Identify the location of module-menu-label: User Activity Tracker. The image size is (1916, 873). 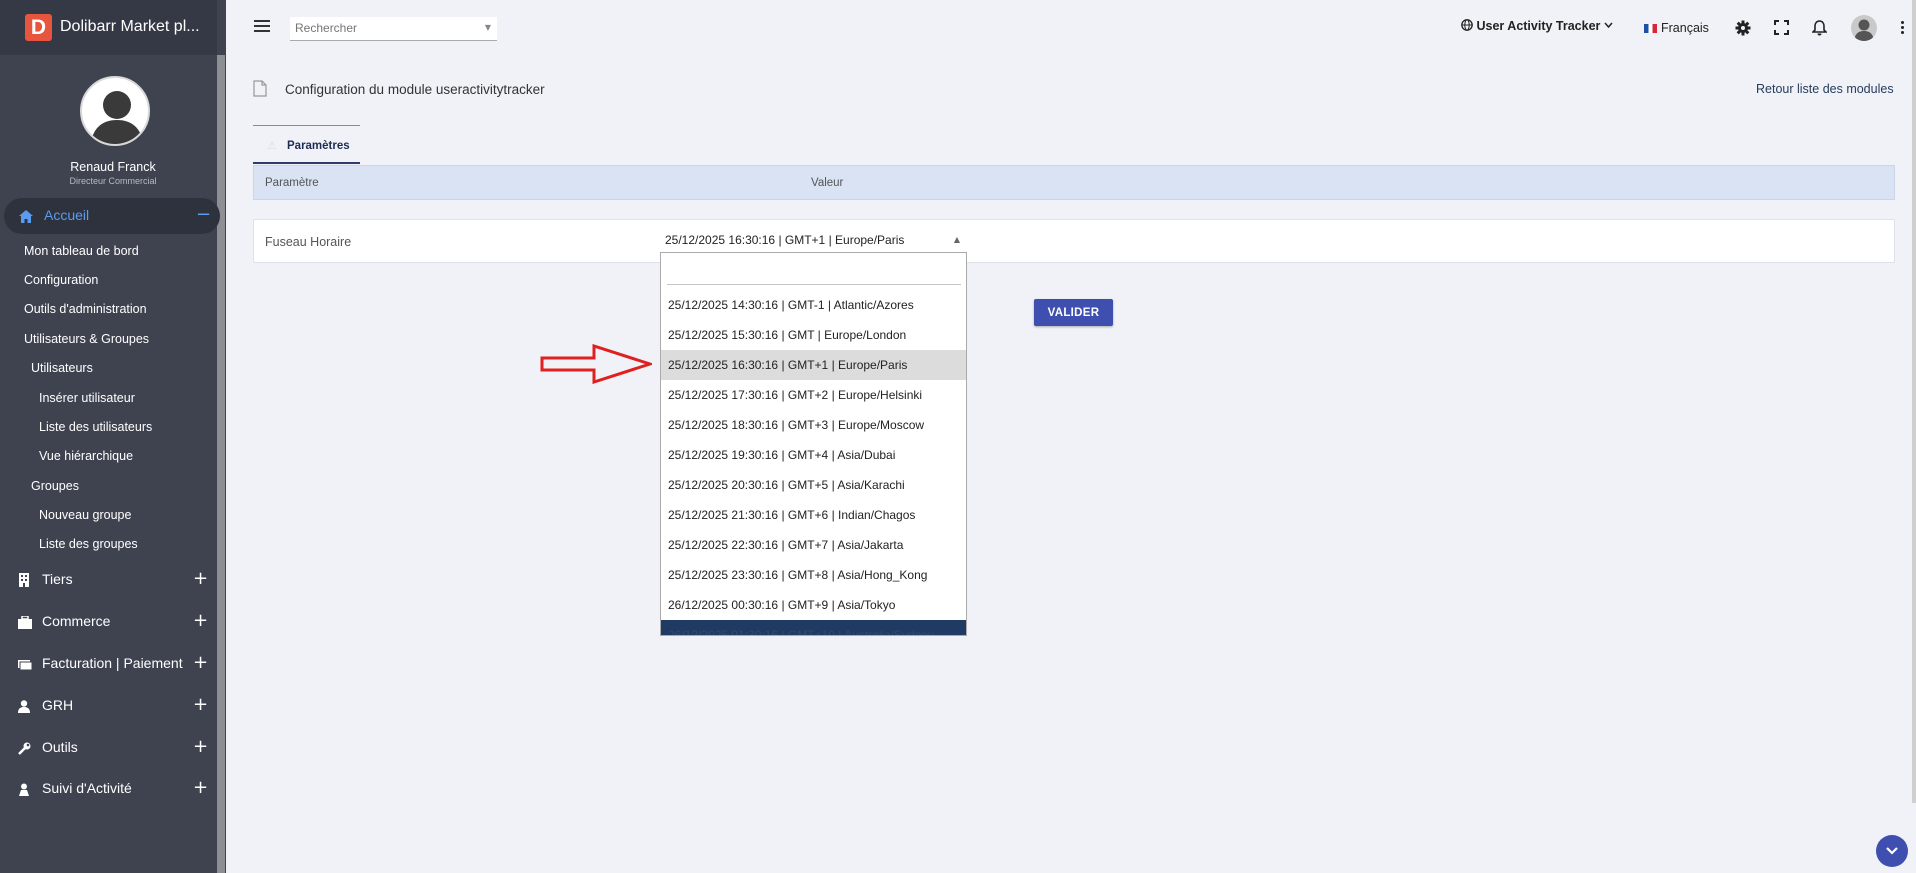
(1538, 26).